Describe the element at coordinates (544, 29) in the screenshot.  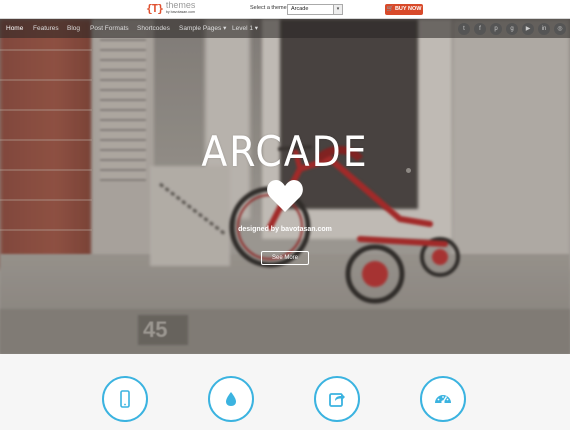
I see `linkedin-icon: in` at that location.